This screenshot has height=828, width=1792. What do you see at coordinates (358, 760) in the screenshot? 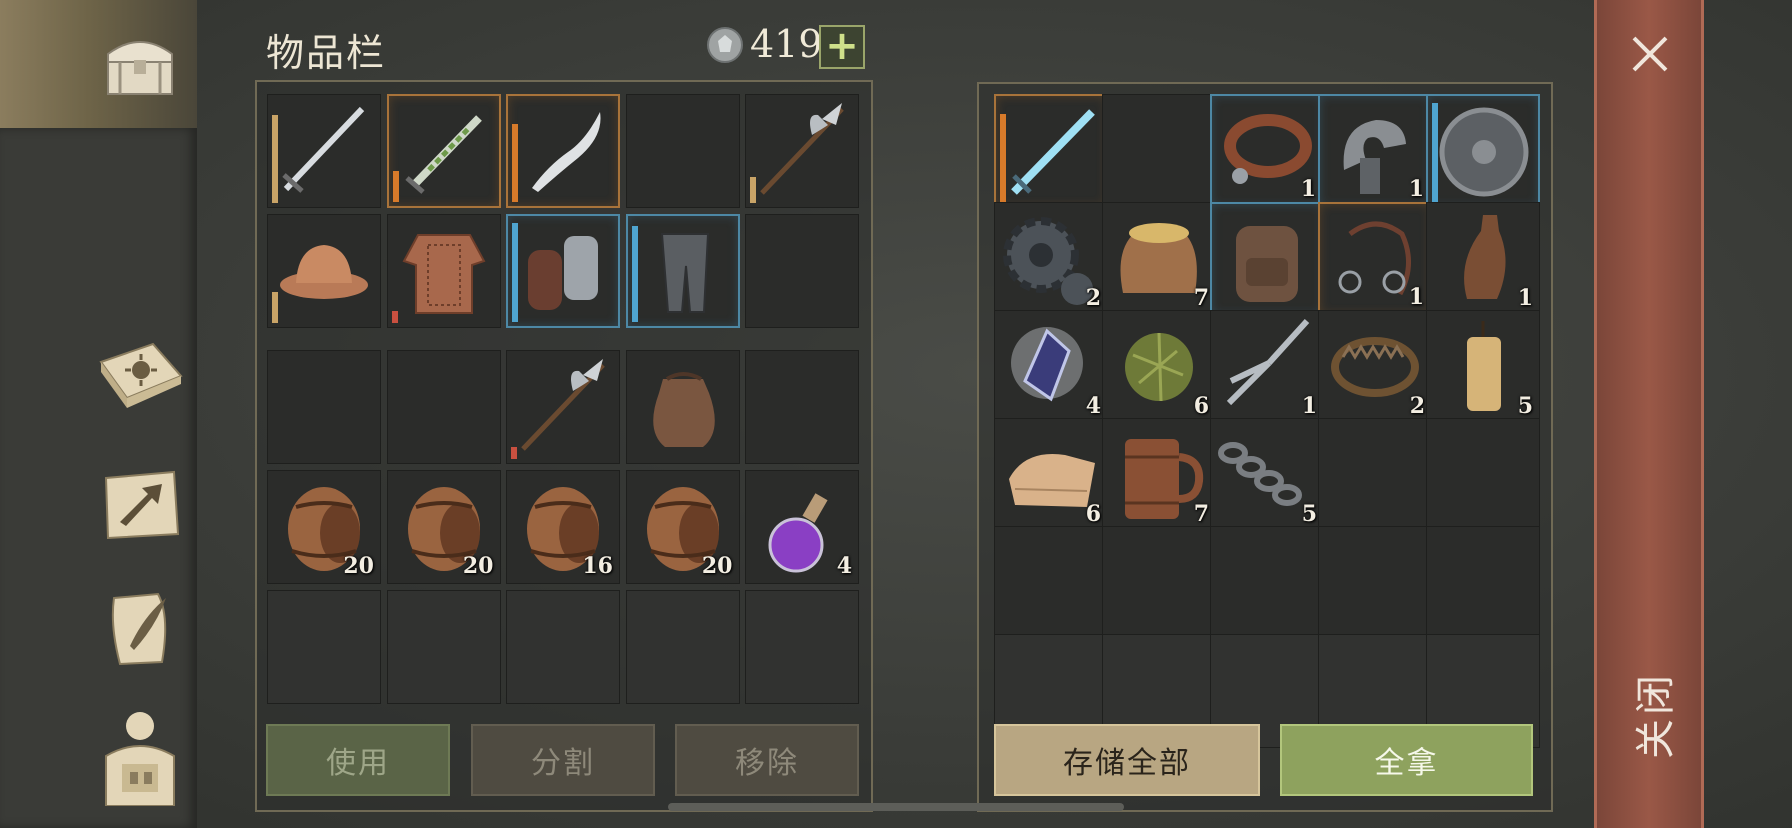
I see `use-button: 使用` at bounding box center [358, 760].